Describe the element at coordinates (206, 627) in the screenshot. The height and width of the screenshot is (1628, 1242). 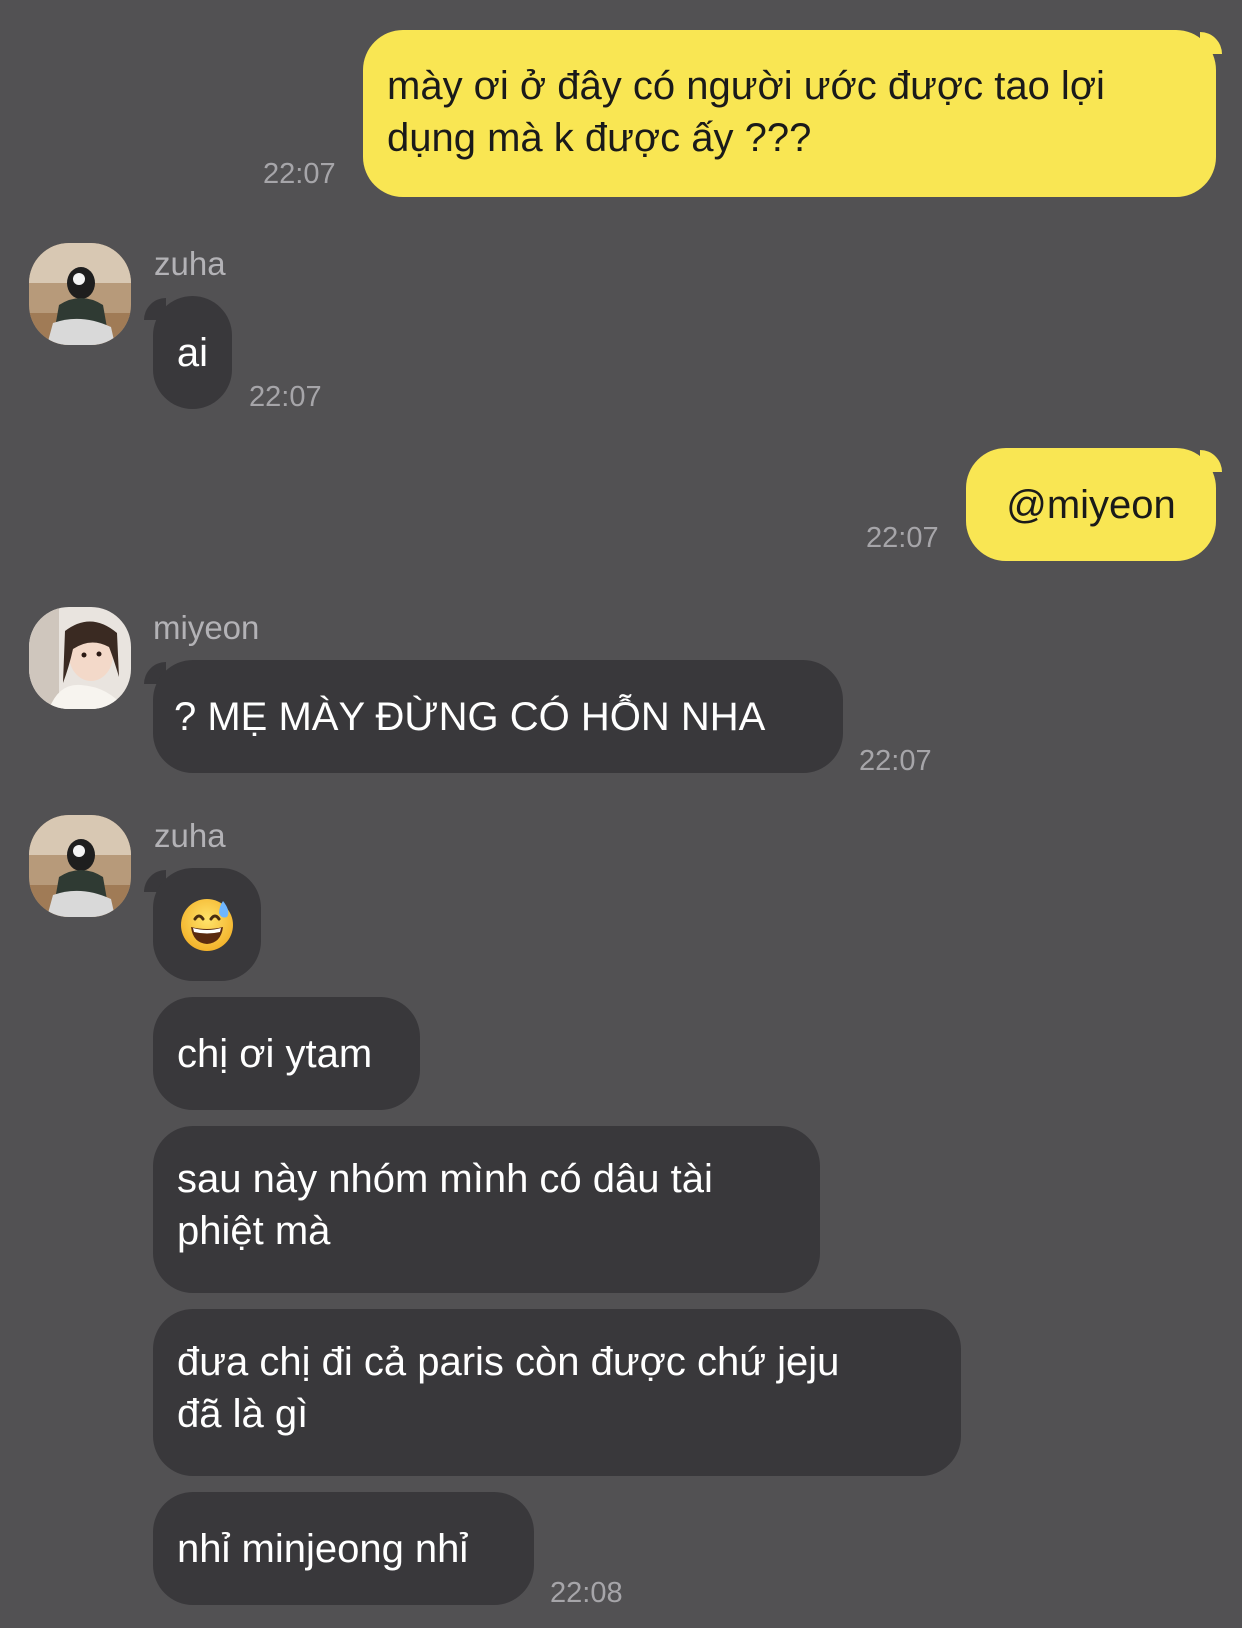
I see `sender-name: miyeon` at that location.